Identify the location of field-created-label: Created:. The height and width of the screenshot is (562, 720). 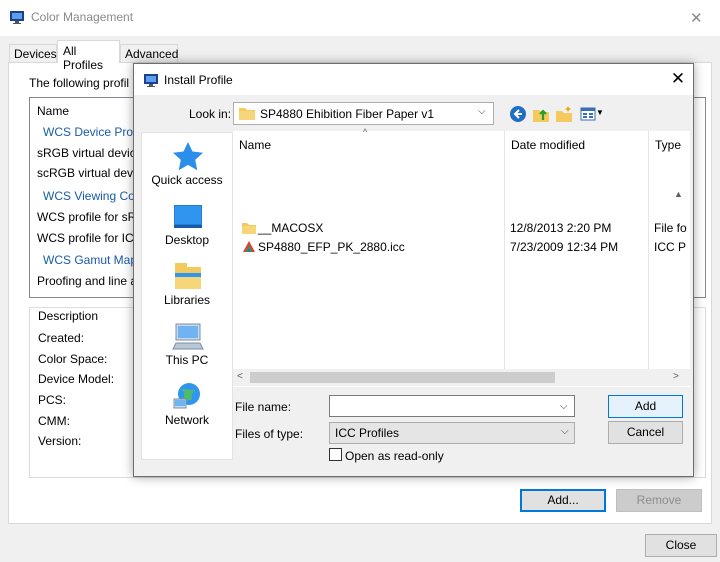
(61, 338).